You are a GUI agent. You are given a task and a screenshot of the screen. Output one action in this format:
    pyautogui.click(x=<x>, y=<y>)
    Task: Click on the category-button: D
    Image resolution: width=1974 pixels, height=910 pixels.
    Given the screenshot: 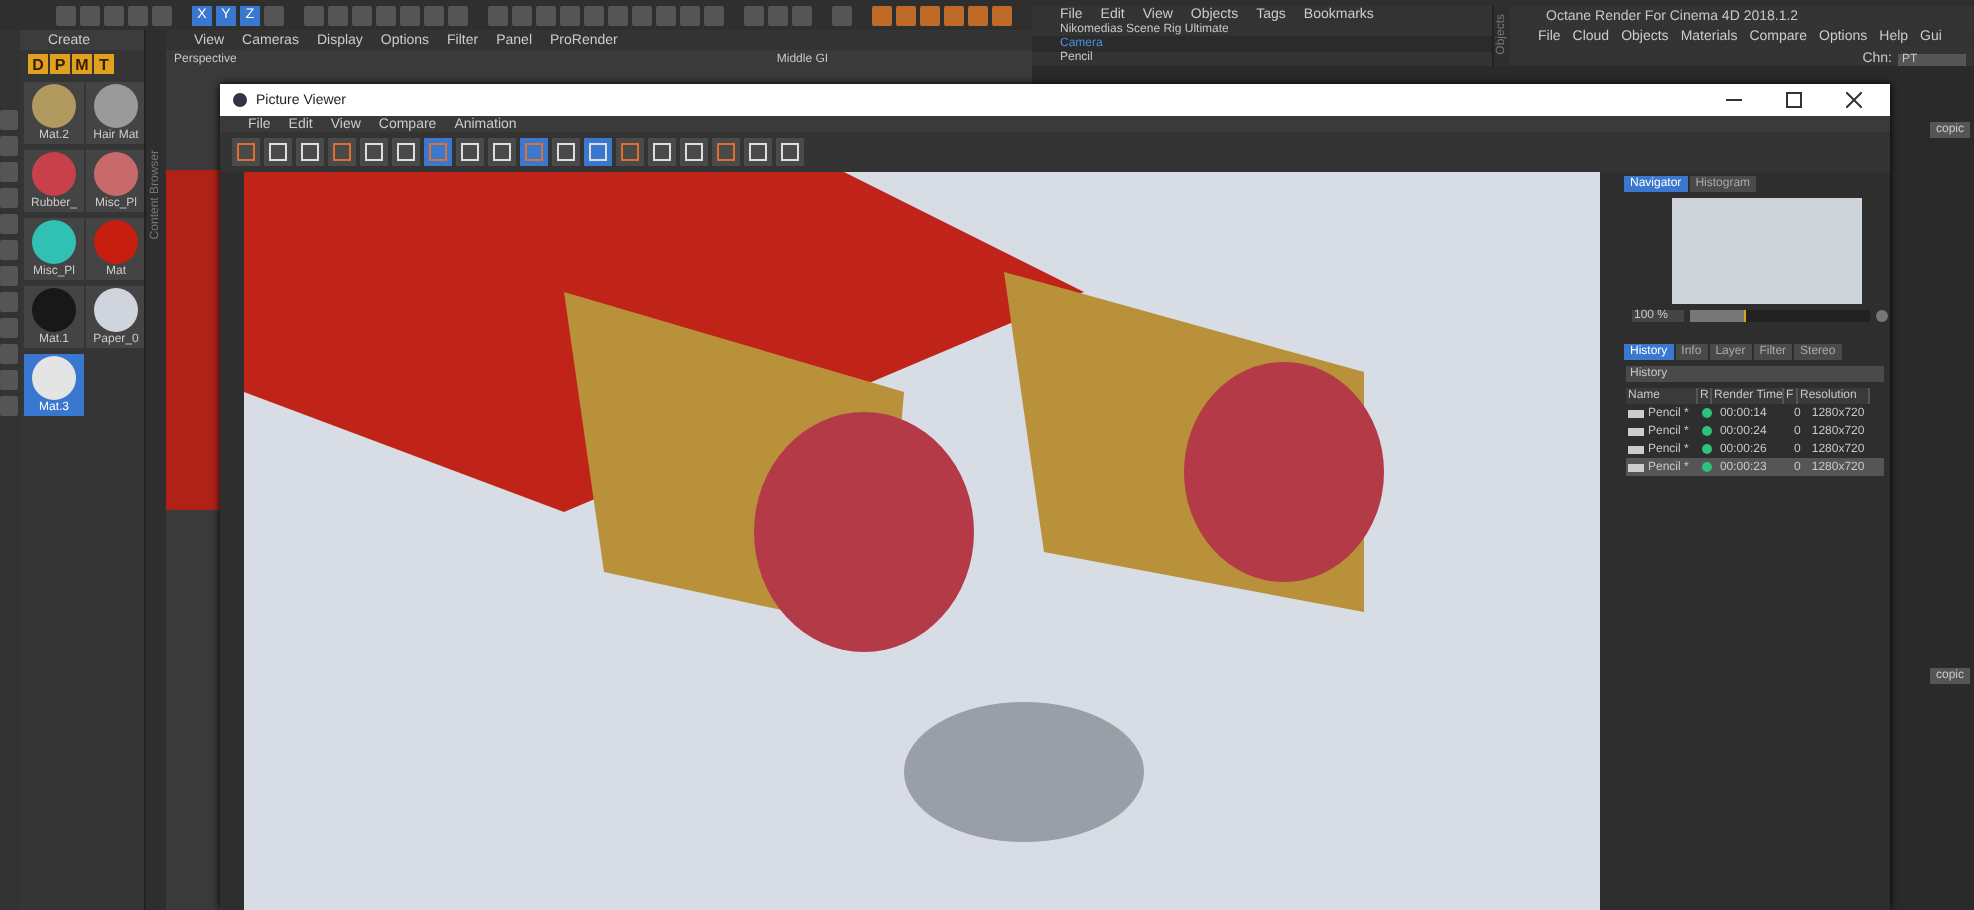 What is the action you would take?
    pyautogui.click(x=38, y=64)
    